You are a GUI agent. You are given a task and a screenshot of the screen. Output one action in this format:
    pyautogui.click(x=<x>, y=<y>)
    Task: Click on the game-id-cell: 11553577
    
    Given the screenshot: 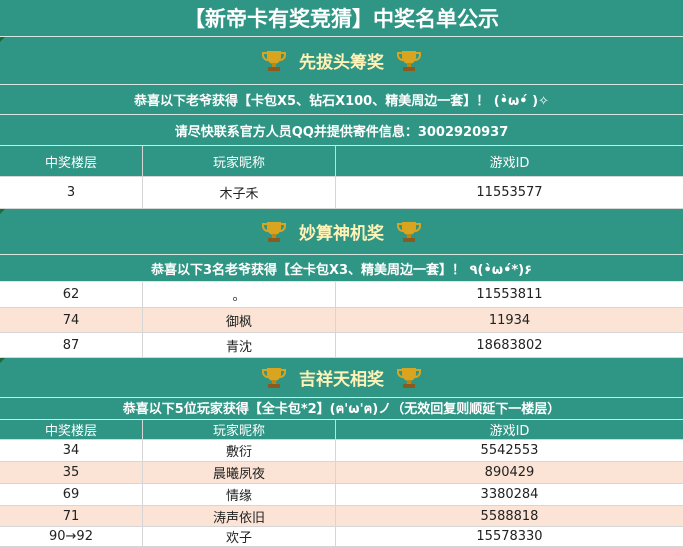 What is the action you would take?
    pyautogui.click(x=509, y=192)
    